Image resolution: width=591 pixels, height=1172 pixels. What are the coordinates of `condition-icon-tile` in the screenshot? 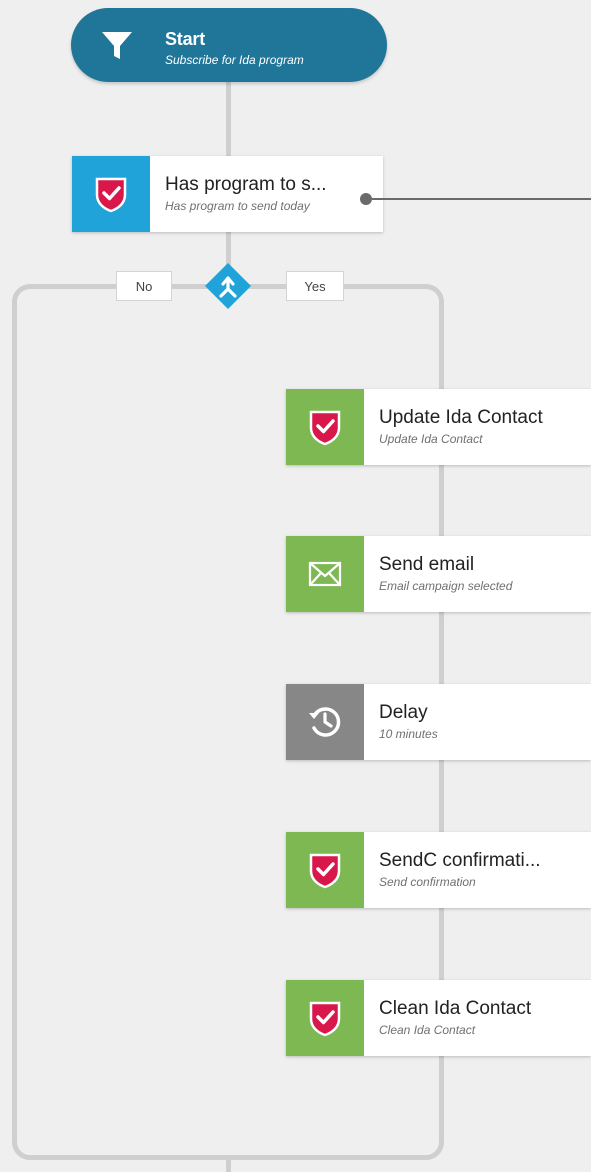 It's located at (111, 194).